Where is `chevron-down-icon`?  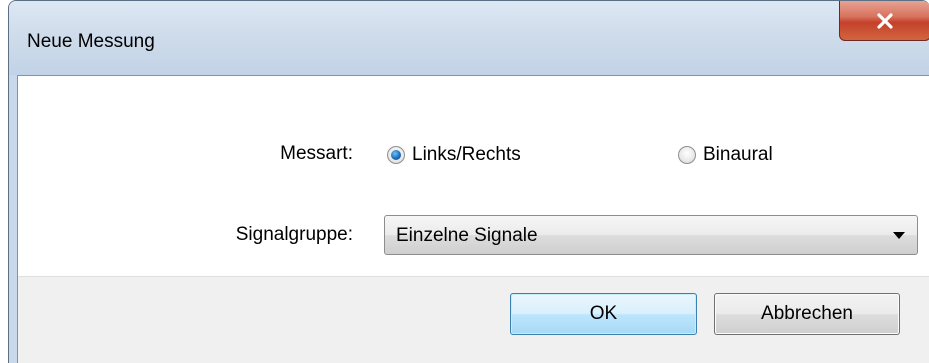 chevron-down-icon is located at coordinates (899, 235).